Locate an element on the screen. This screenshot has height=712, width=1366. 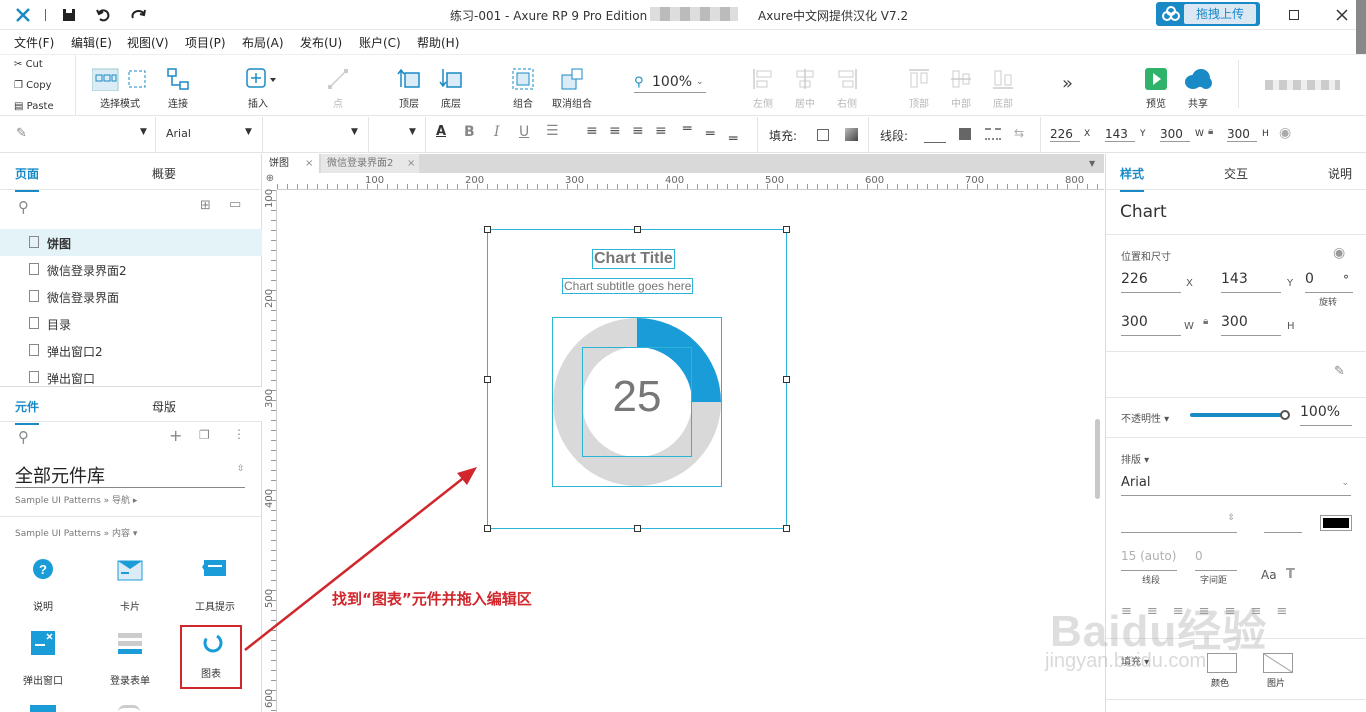
line-height-input: 15 (auto) is located at coordinates (1149, 560).